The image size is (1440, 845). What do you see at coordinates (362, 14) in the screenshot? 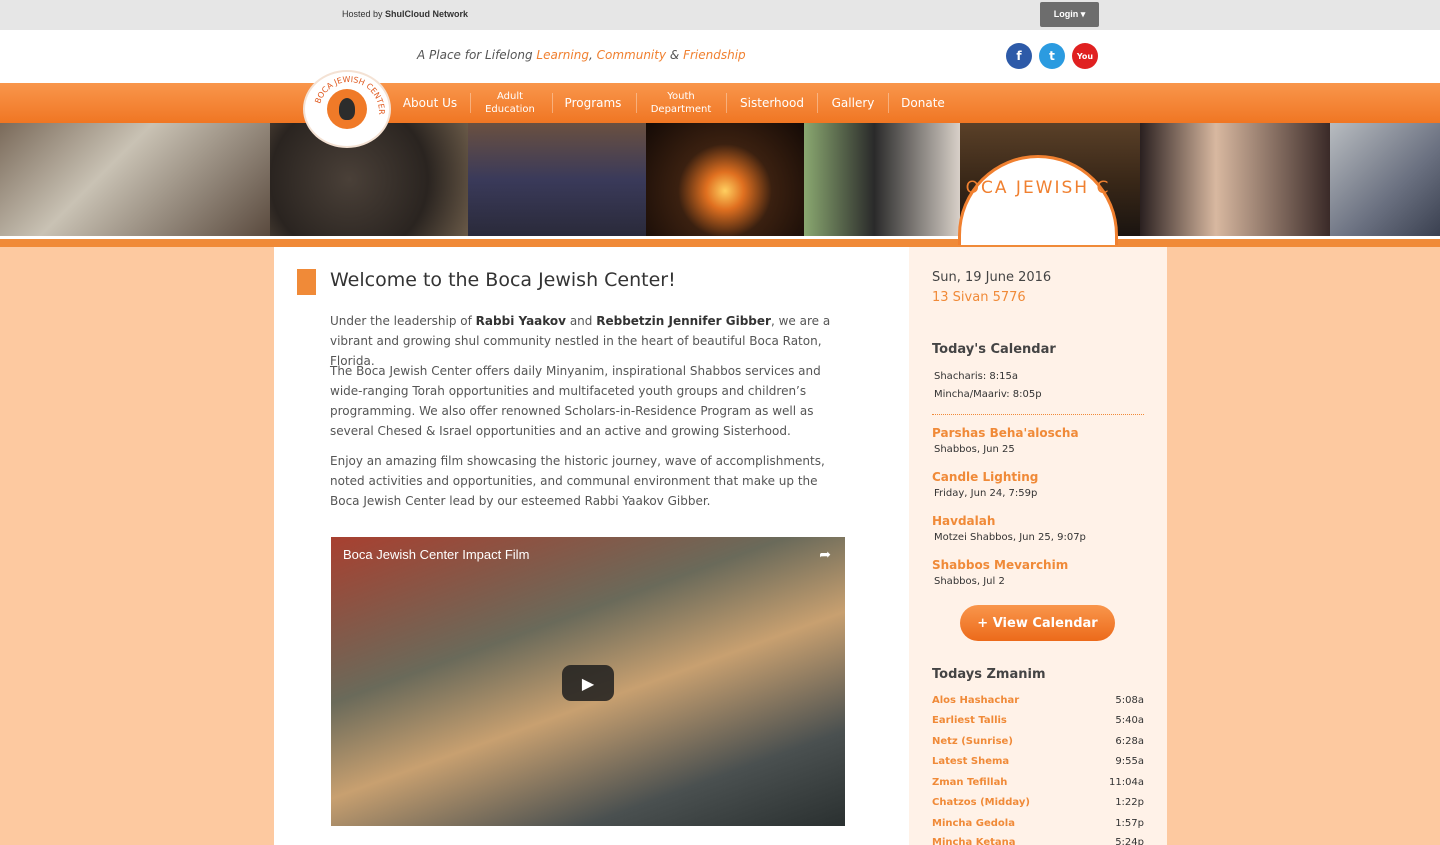
I see `hosted-prefix: Hosted by` at bounding box center [362, 14].